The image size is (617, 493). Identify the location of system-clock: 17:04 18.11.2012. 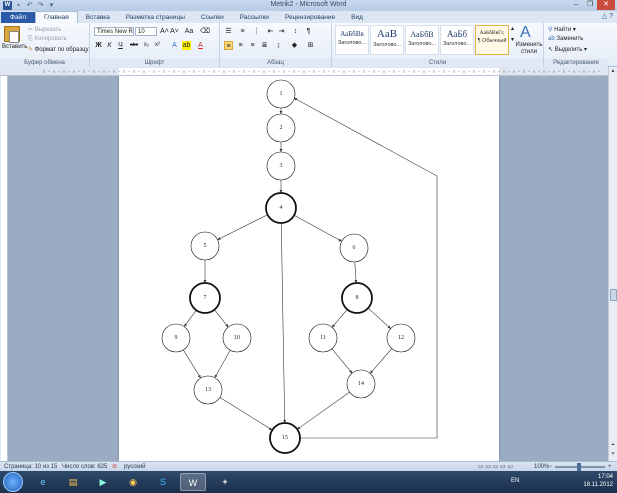
(598, 481).